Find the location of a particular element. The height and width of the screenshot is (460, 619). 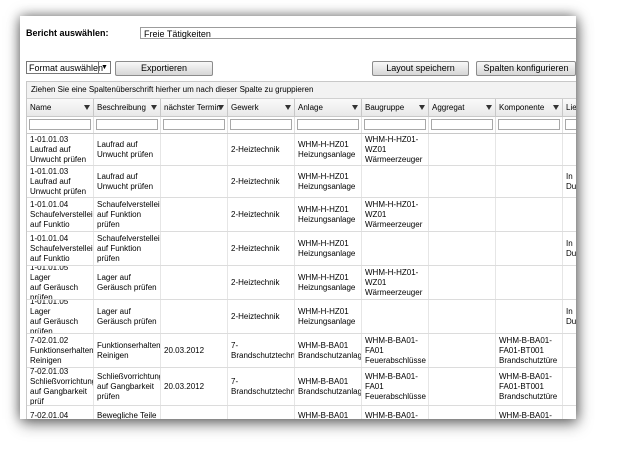

column-header: Aggregat is located at coordinates (462, 107).